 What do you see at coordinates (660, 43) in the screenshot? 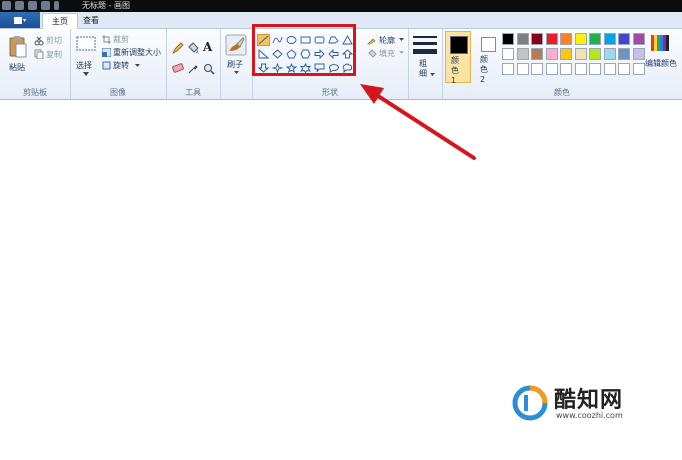
I see `edit-colors-icon` at bounding box center [660, 43].